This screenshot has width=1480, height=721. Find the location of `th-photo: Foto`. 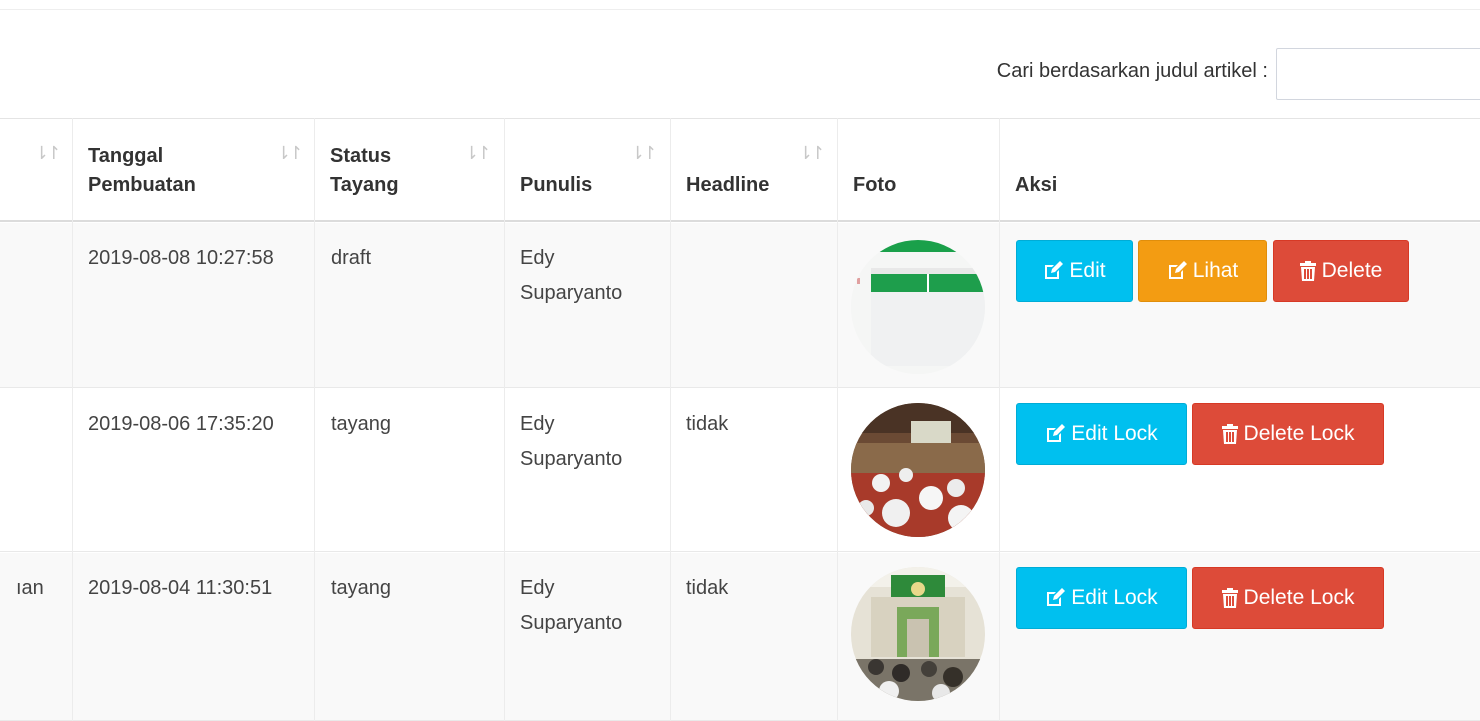

th-photo: Foto is located at coordinates (875, 185).